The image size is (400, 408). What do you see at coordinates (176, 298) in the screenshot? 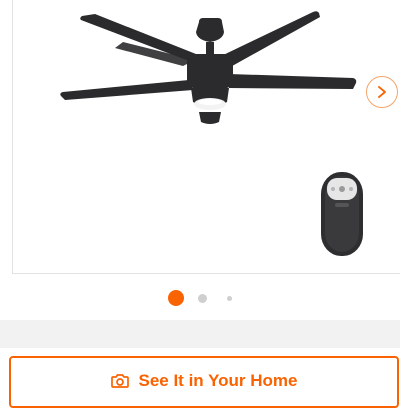
I see `pagination-dot-active` at bounding box center [176, 298].